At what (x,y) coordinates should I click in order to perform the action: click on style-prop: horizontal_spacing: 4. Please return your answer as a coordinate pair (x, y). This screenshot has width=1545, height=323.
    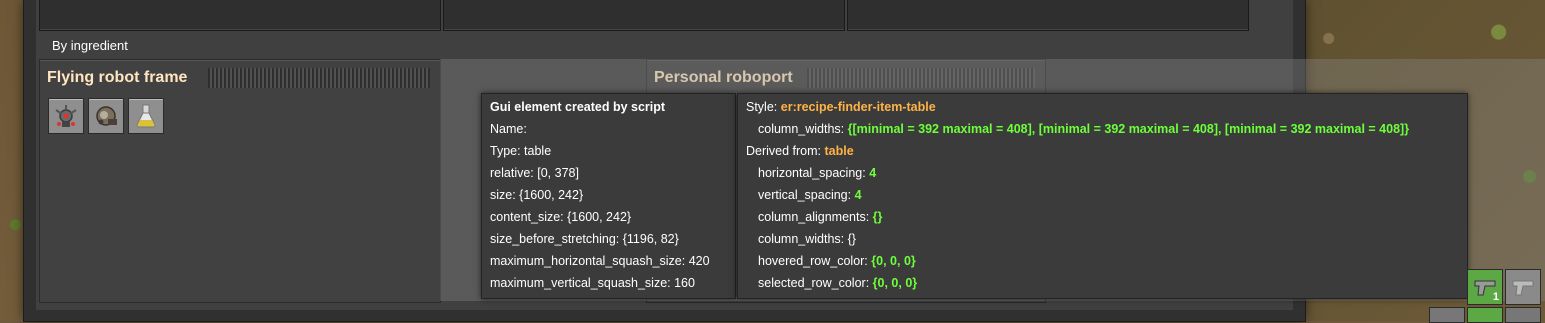
    Looking at the image, I should click on (817, 173).